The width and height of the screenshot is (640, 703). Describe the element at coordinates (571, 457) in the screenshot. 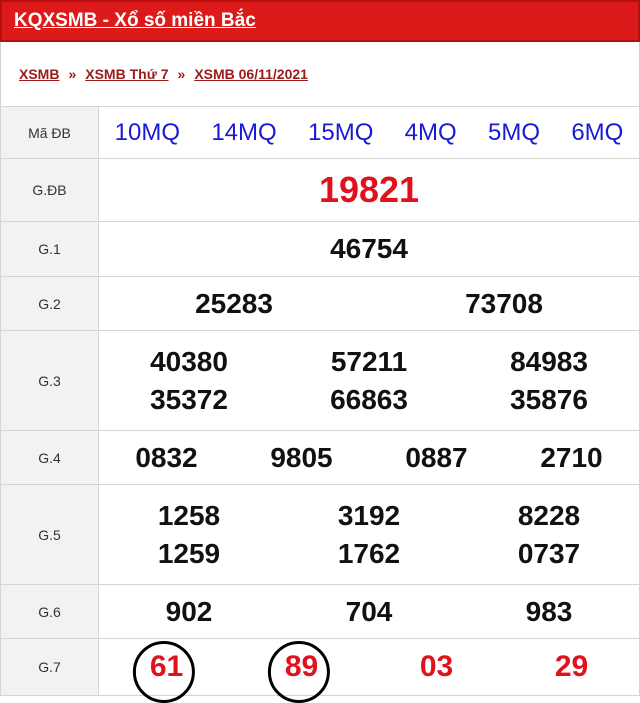

I see `prize-number: 2710` at that location.